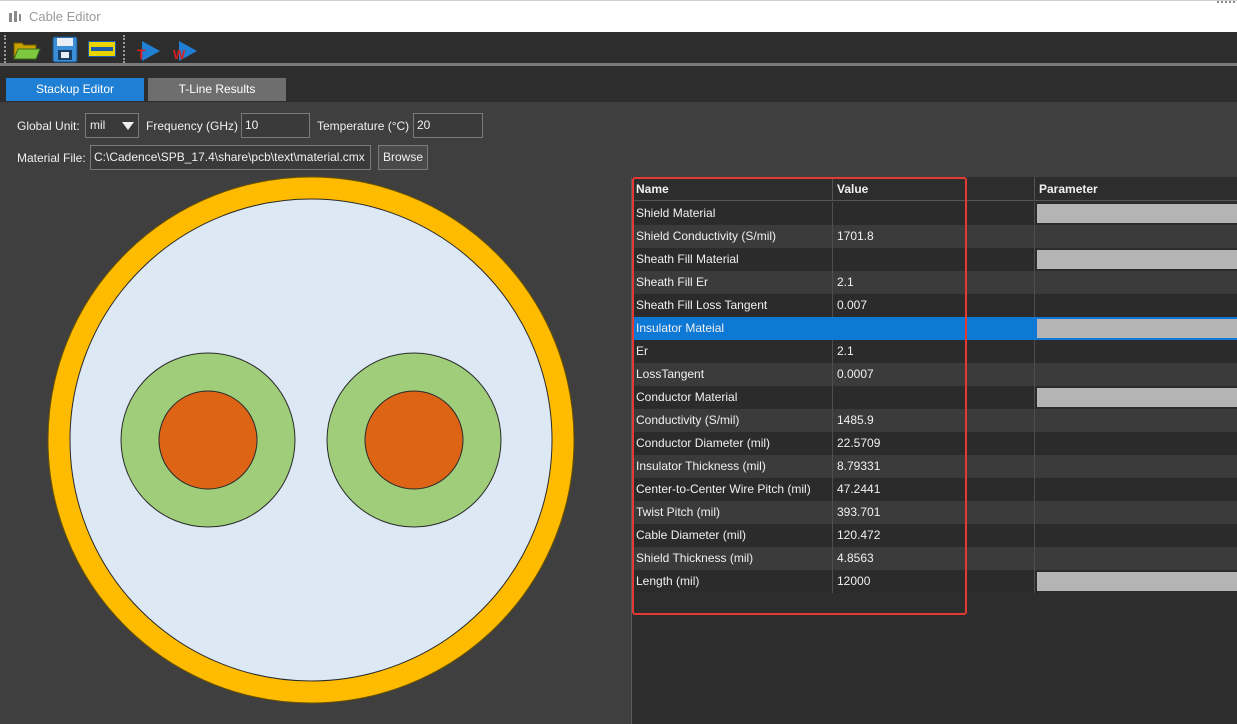  What do you see at coordinates (149, 49) in the screenshot?
I see `export-t-icon: T` at bounding box center [149, 49].